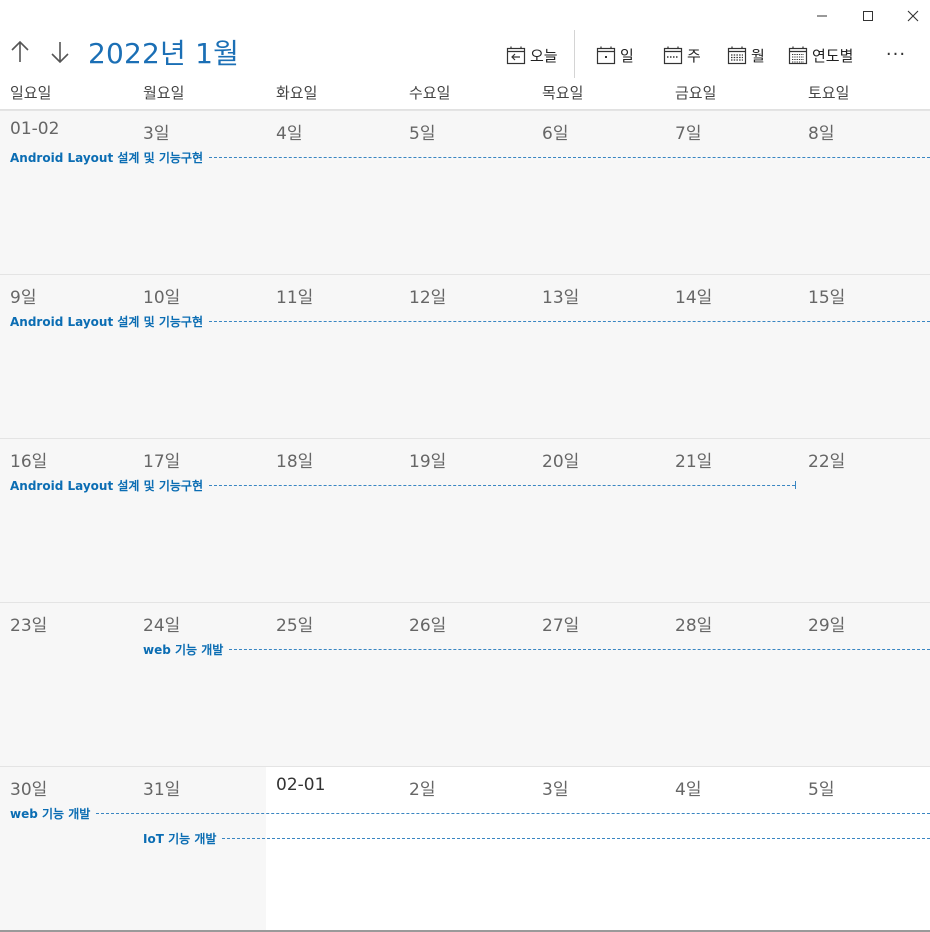 Image resolution: width=930 pixels, height=932 pixels. Describe the element at coordinates (731, 520) in the screenshot. I see `day-cell: 21일` at that location.